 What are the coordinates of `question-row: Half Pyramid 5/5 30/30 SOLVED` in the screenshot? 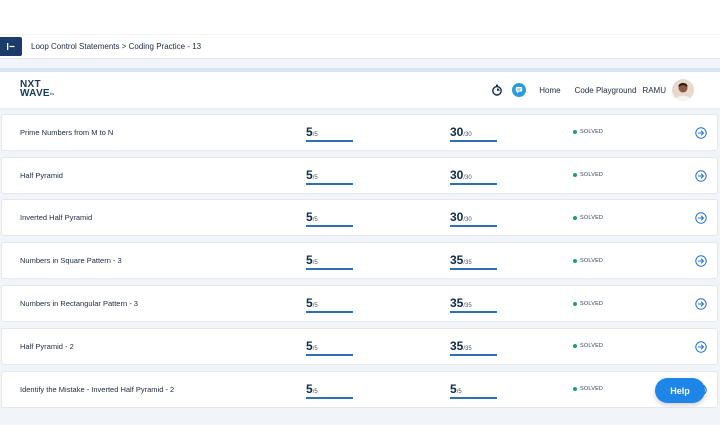 It's located at (359, 175).